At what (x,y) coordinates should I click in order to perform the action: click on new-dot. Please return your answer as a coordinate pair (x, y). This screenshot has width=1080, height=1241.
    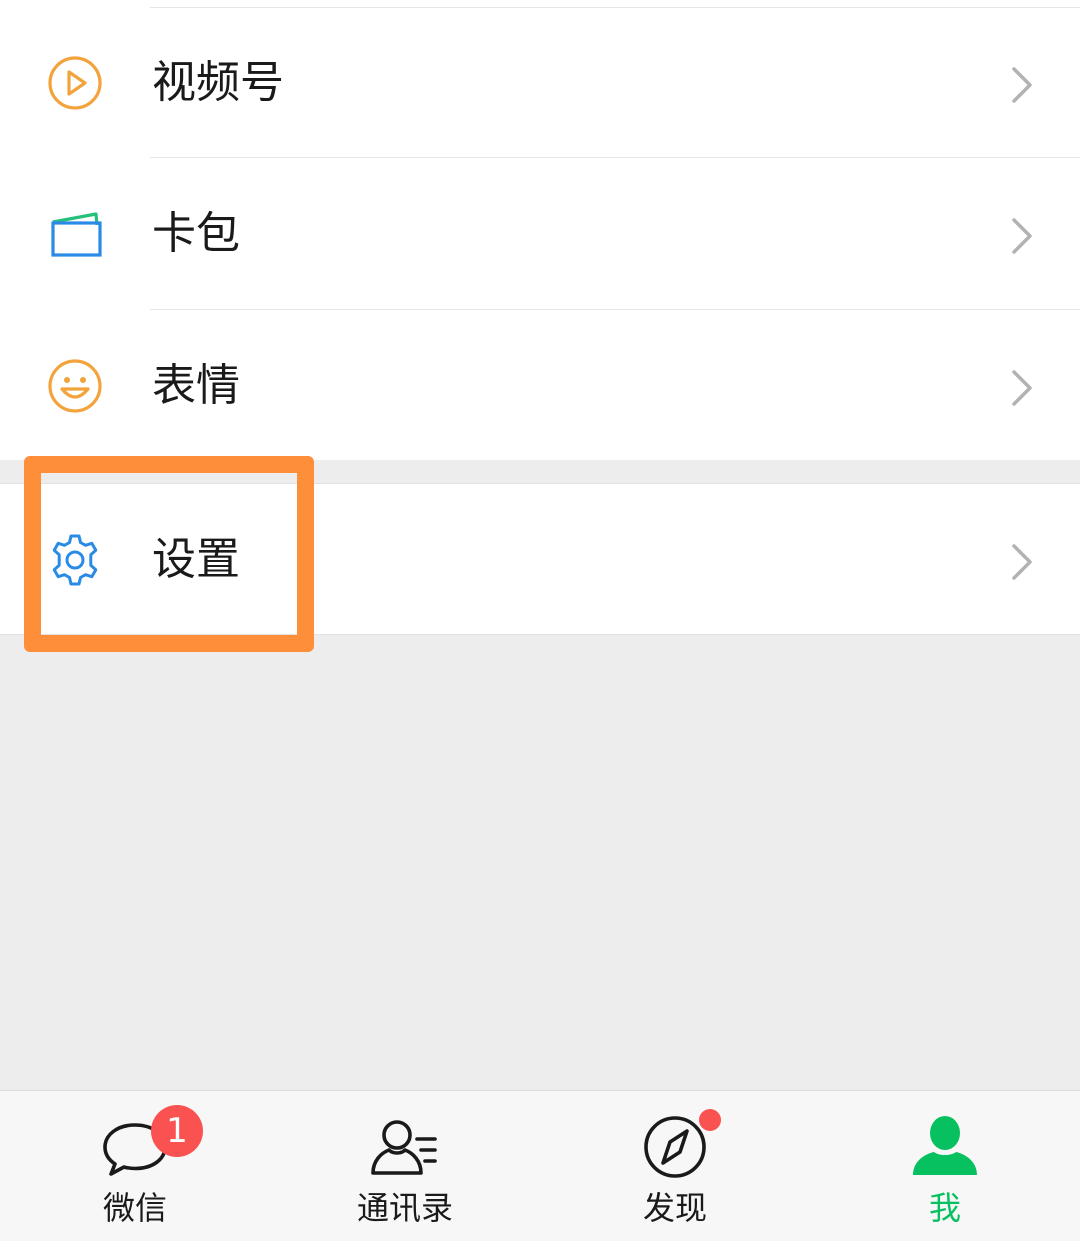
    Looking at the image, I should click on (710, 1120).